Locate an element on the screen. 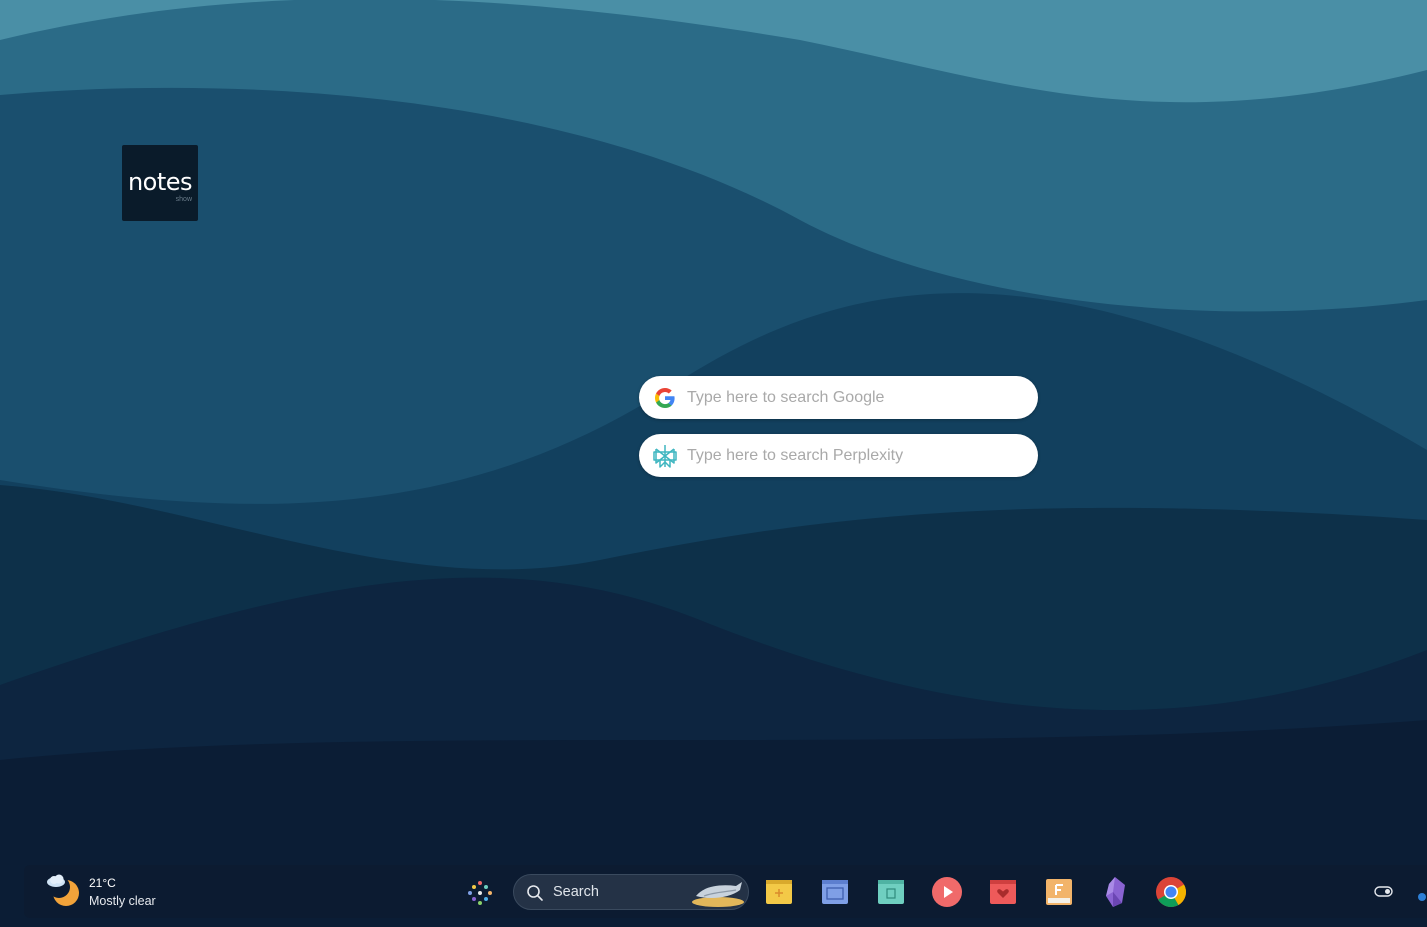 The image size is (1427, 927). taskbar: 21°C Mostly clear Search is located at coordinates (725, 891).